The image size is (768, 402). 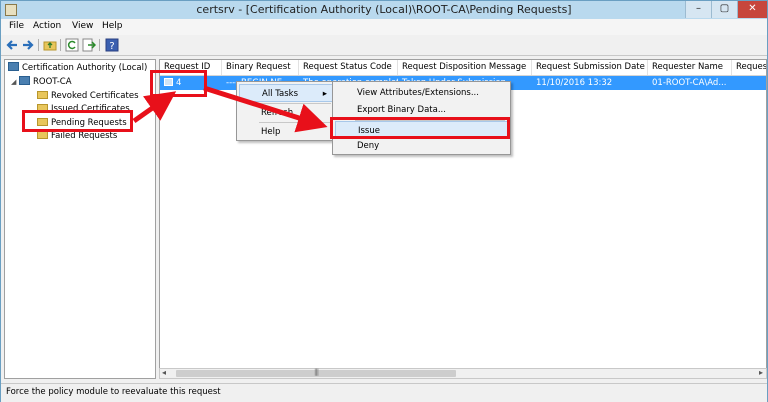 I want to click on toolbar: ?, so click(x=384, y=45).